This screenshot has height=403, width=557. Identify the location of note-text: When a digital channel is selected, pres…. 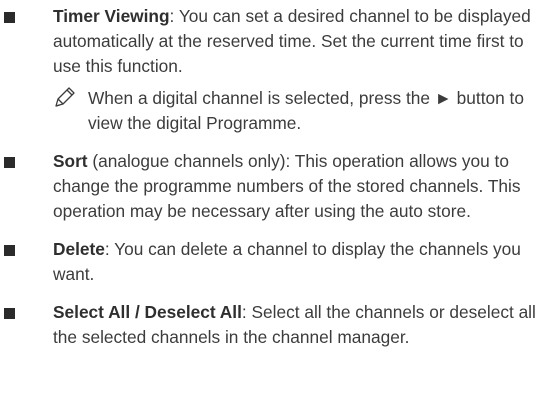
(306, 110).